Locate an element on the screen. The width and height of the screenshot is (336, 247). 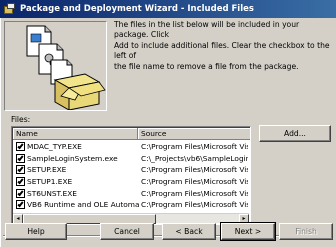
column-header-name: Name is located at coordinates (75, 134).